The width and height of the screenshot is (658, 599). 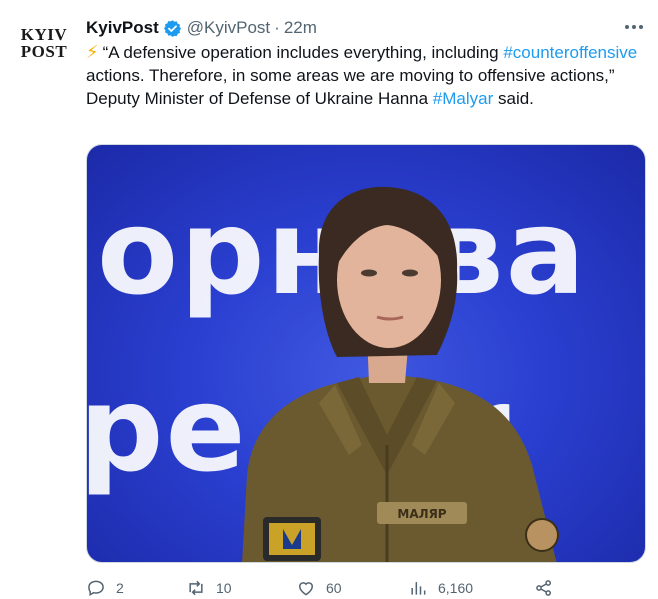 I want to click on retweet-button: 10, so click(x=209, y=587).